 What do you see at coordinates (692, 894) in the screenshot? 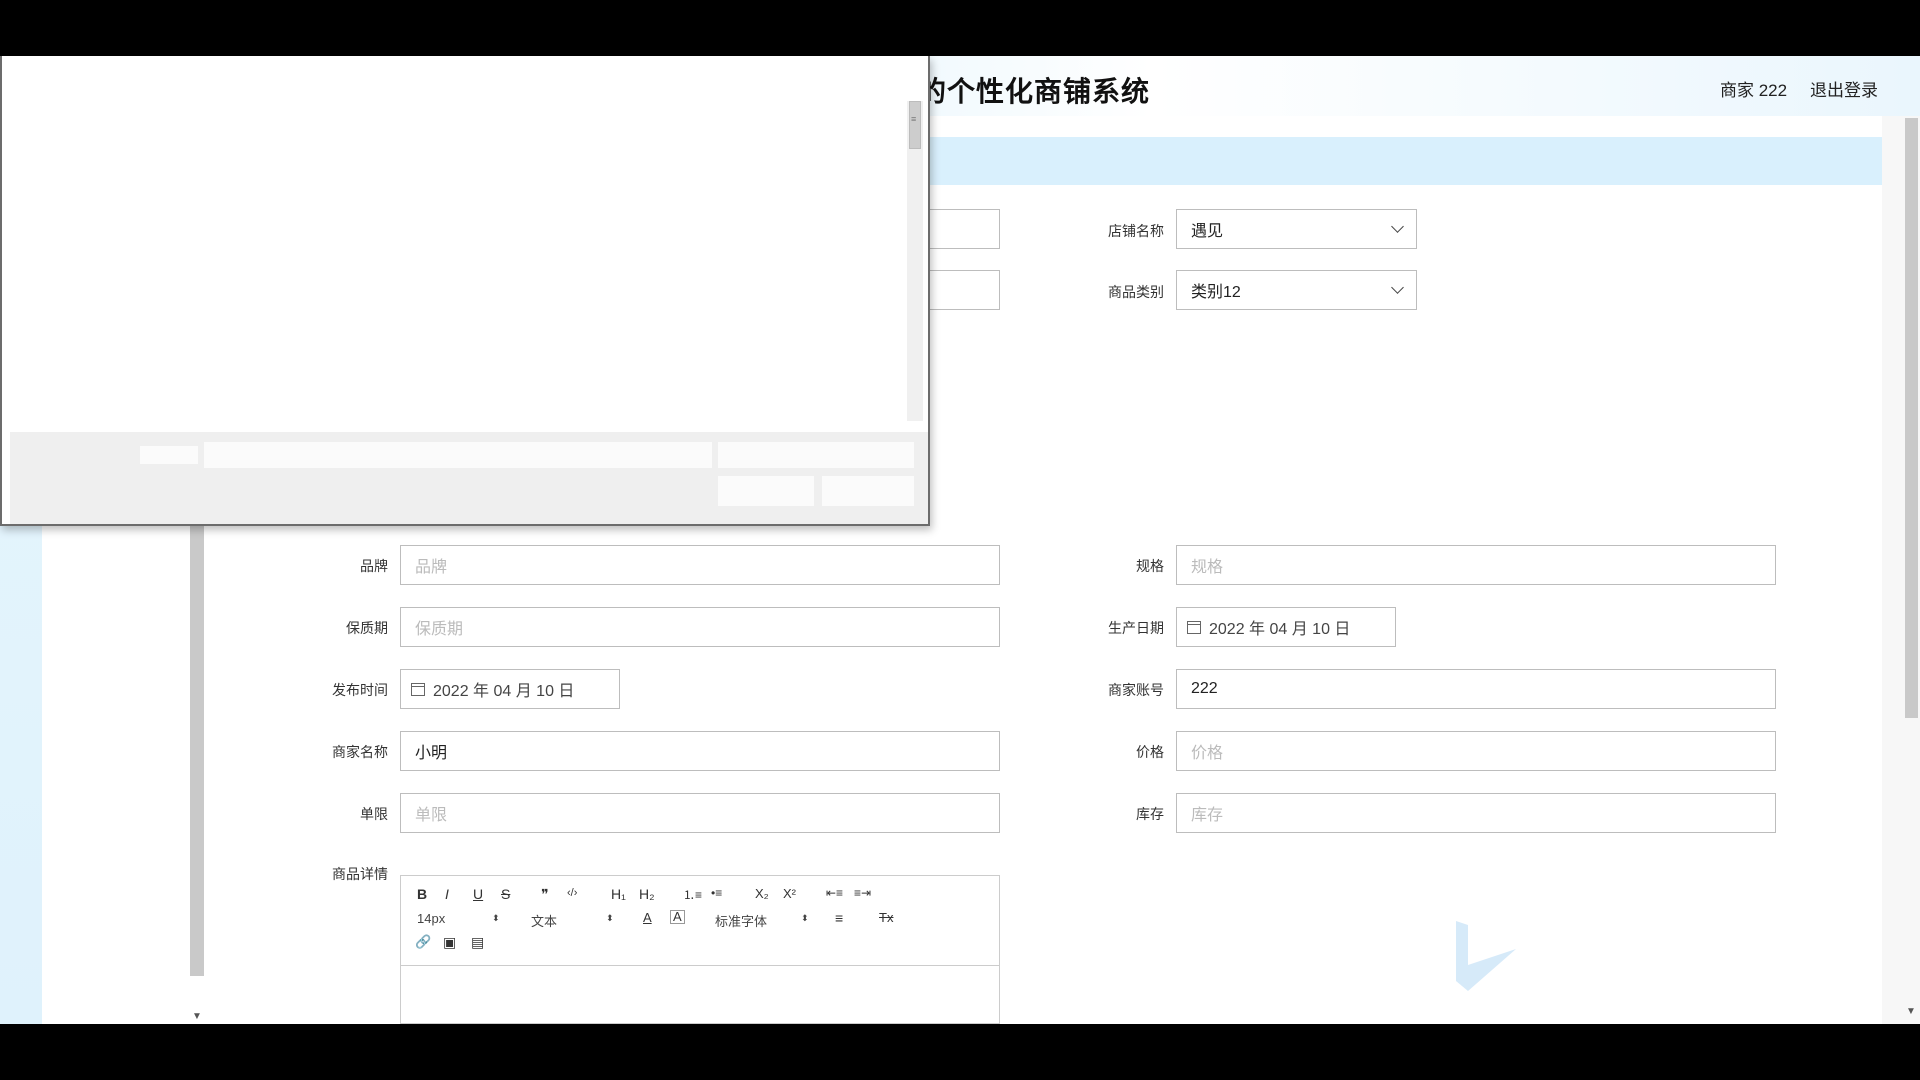
I see `ordered-list-button: ⒈≡` at bounding box center [692, 894].